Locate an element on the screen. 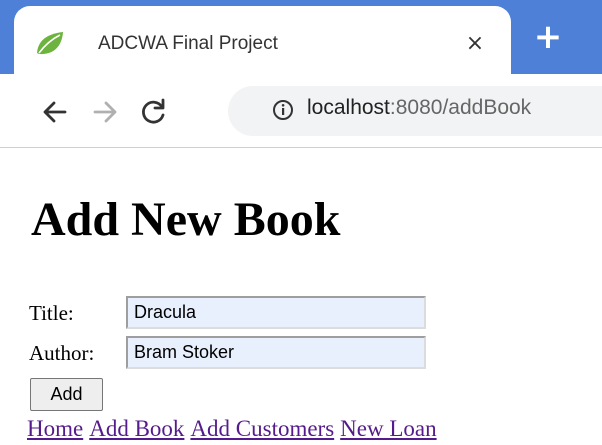 The height and width of the screenshot is (445, 602). author-label: Author: is located at coordinates (62, 353).